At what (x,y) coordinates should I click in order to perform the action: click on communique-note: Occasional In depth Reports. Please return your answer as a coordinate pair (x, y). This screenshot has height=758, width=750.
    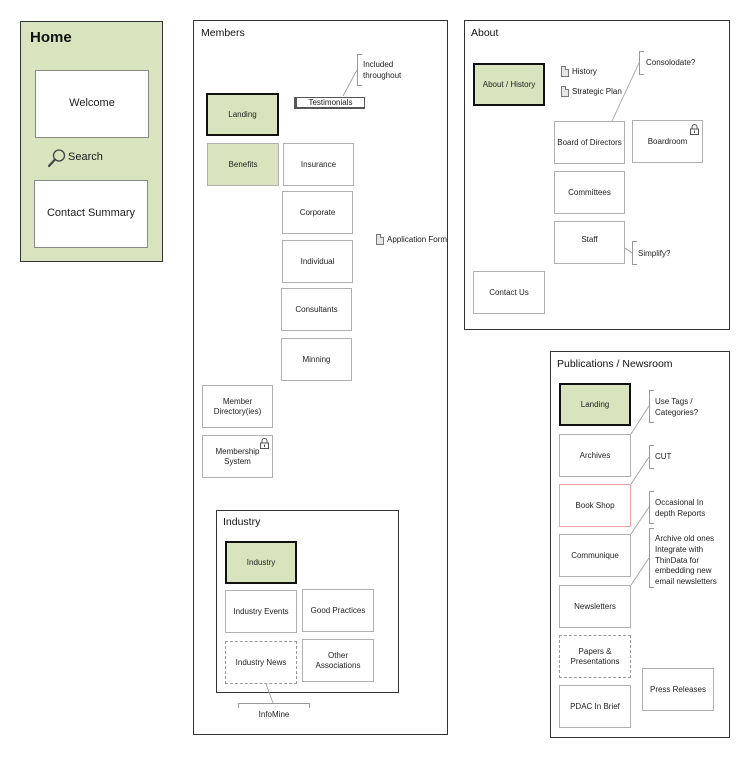
    Looking at the image, I should click on (680, 508).